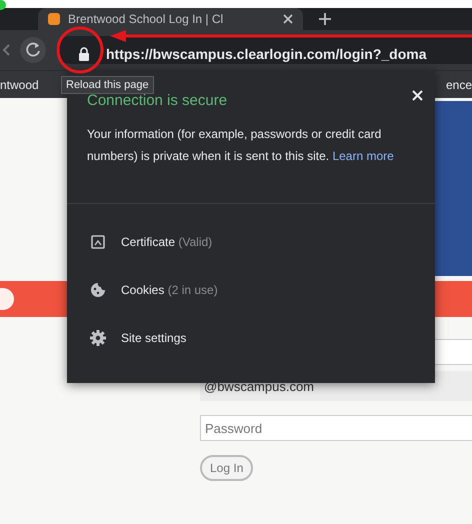  I want to click on bookmark-item: ence, so click(459, 85).